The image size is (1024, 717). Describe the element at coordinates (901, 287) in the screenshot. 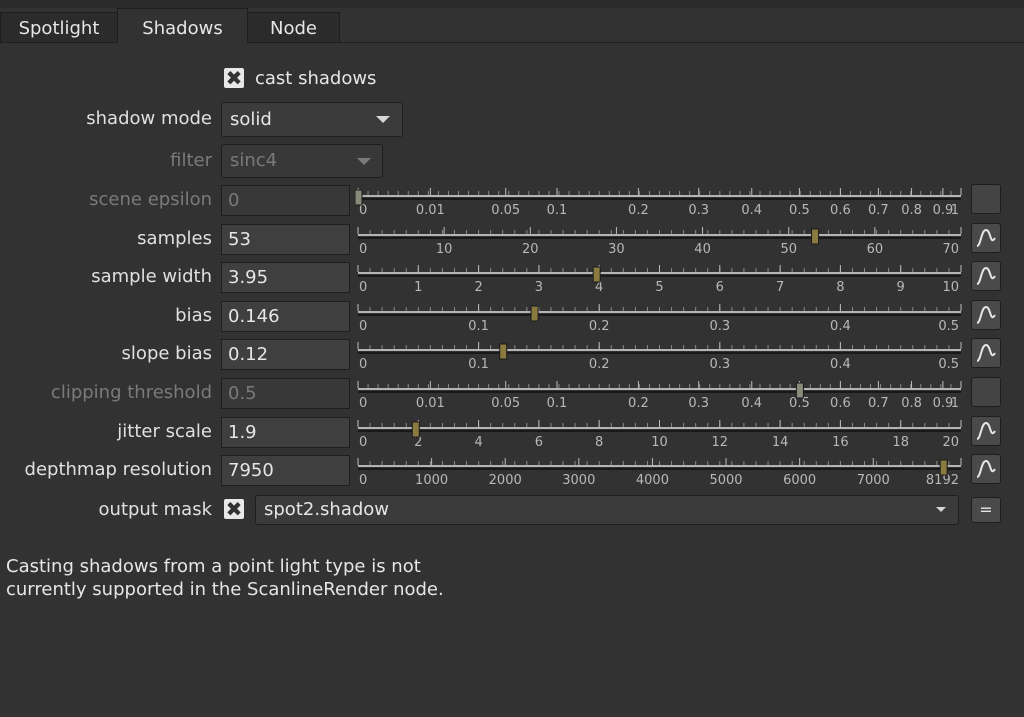

I see `slider-tick-label: 9` at that location.